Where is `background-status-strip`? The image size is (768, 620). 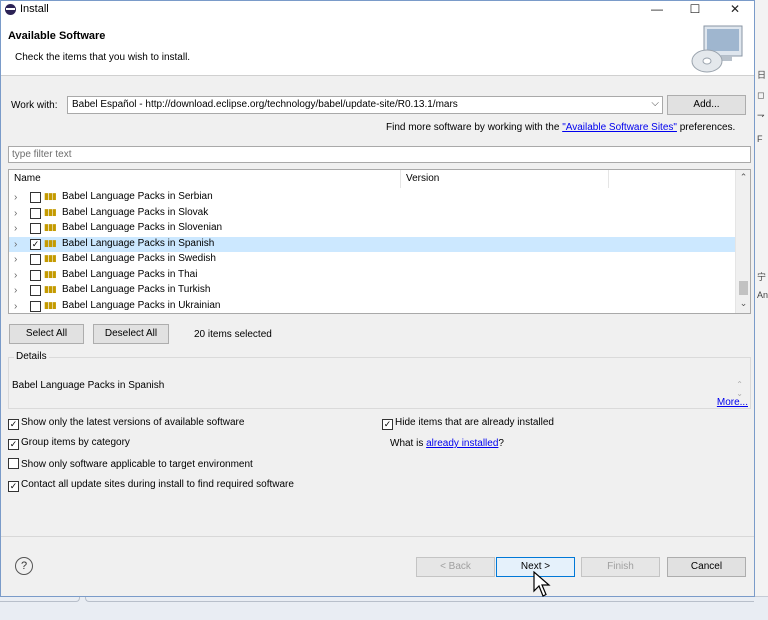 background-status-strip is located at coordinates (384, 608).